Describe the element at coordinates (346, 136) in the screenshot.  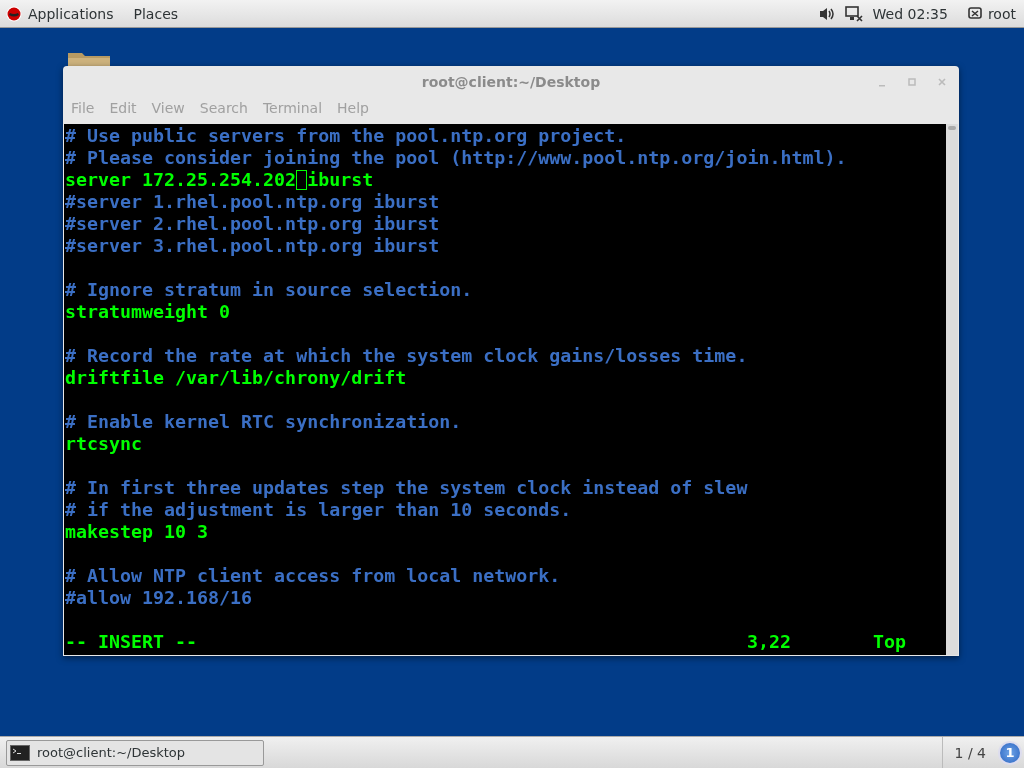
I see `code-comment: # Use public servers from the pool.ntp.org project.` at that location.